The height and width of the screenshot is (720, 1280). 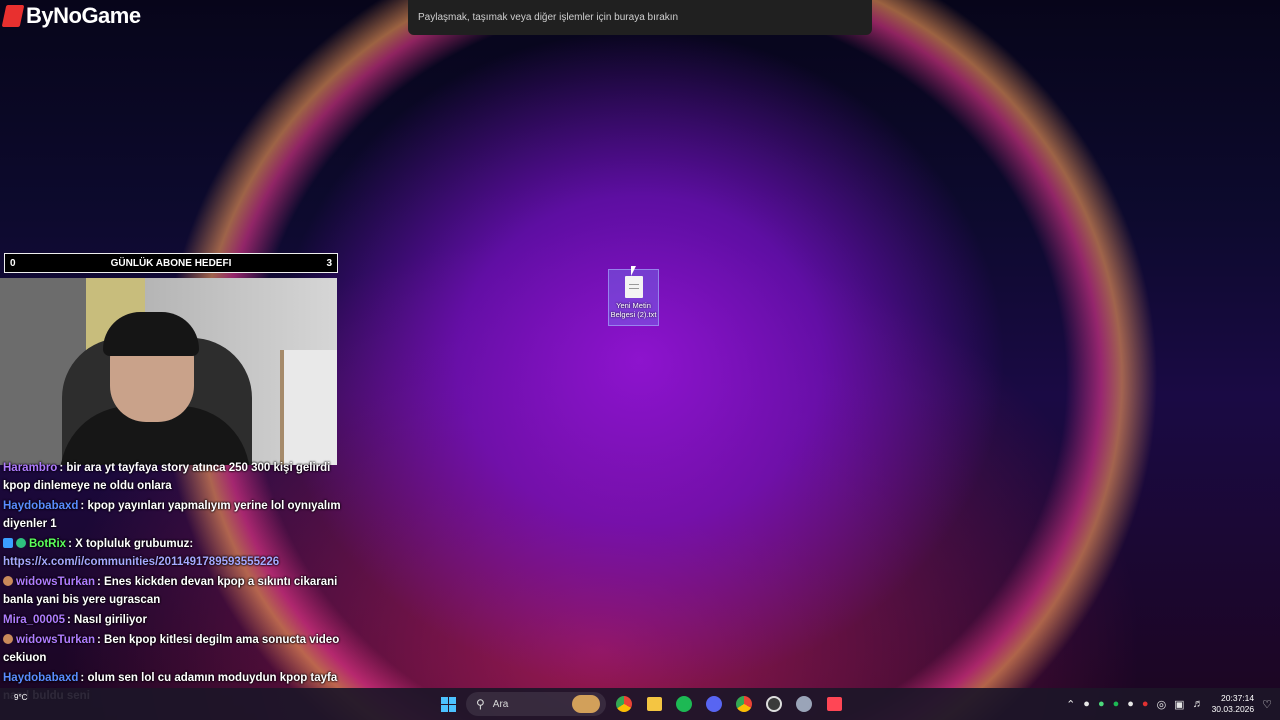 I want to click on clock-date: 30.03.2026, so click(x=1233, y=709).